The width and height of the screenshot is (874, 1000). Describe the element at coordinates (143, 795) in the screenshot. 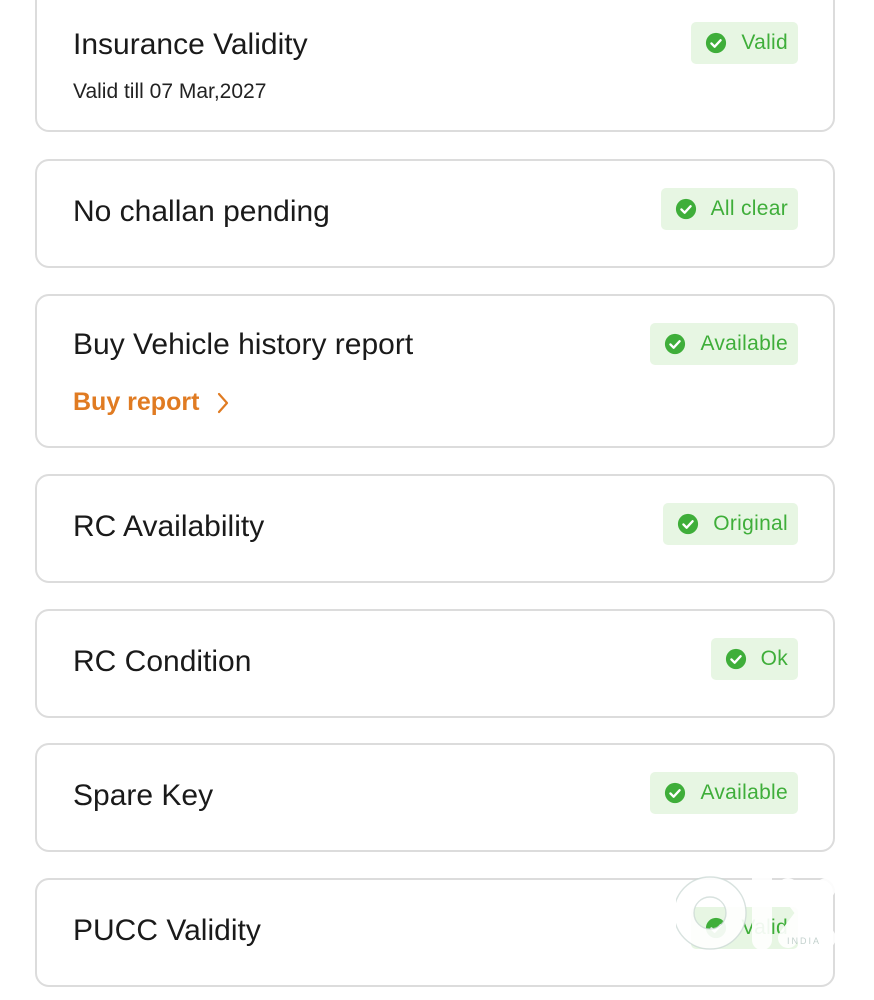

I see `card-title: Spare Key` at that location.